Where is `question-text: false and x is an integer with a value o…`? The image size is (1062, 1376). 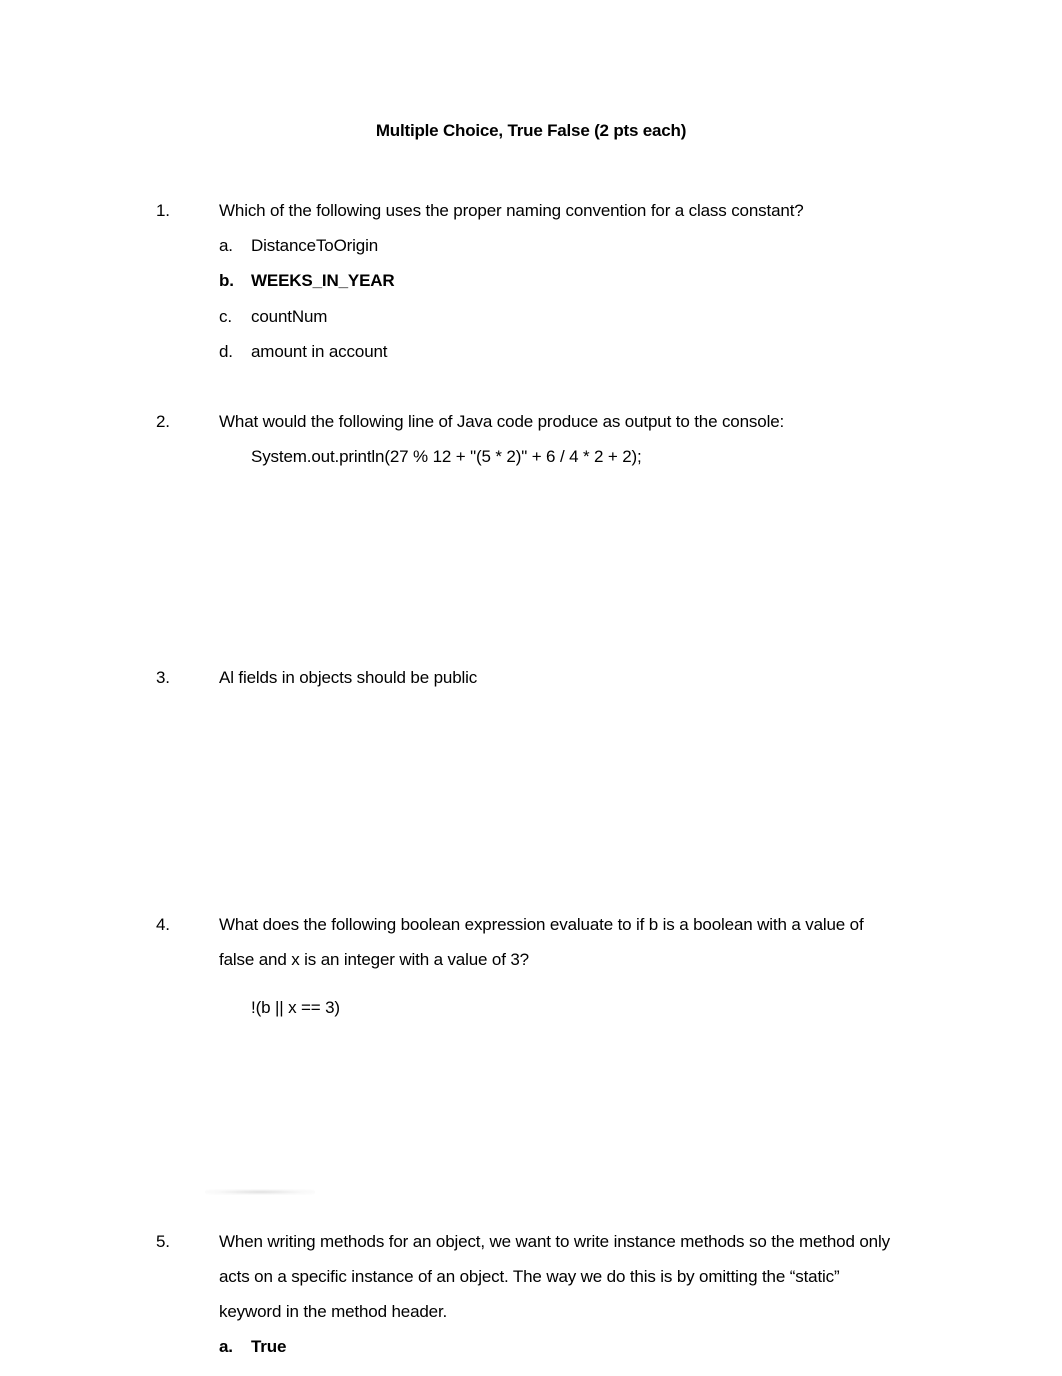
question-text: false and x is an integer with a value o… is located at coordinates (374, 959).